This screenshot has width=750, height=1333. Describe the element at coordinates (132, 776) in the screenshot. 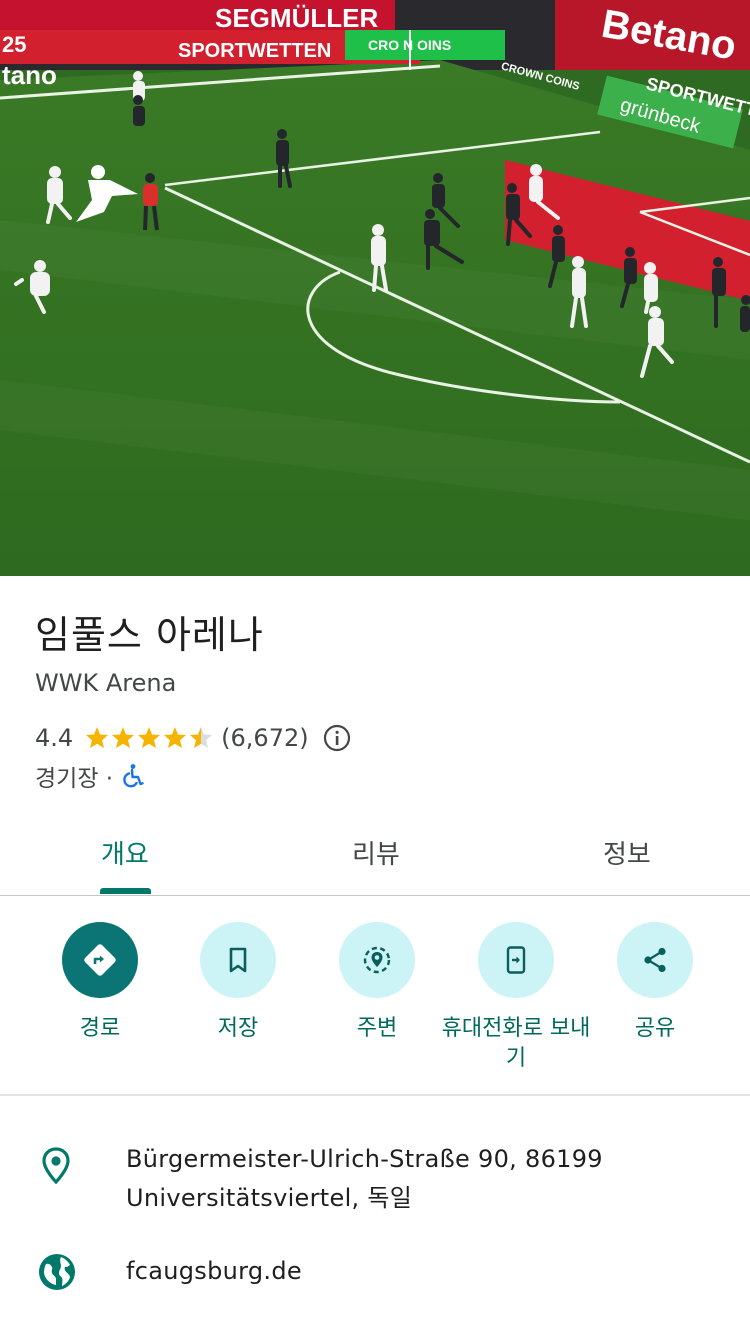

I see `wheelchair-accessible-icon` at that location.